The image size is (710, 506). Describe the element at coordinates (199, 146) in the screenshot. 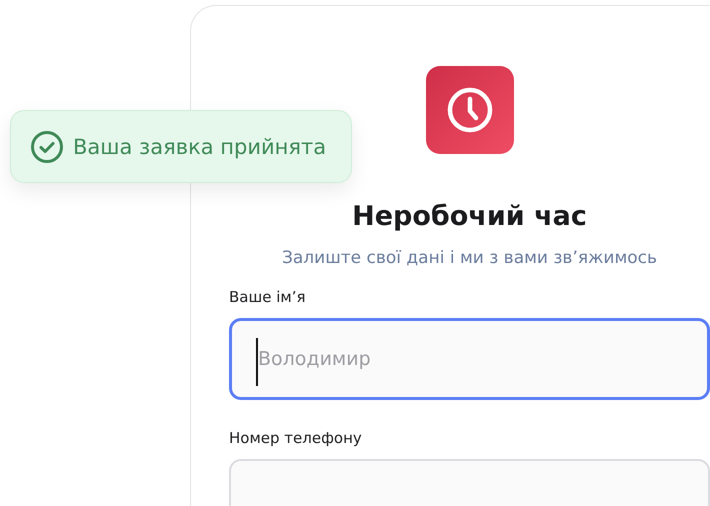

I see `toast-message: Ваша заявка прийнята` at that location.